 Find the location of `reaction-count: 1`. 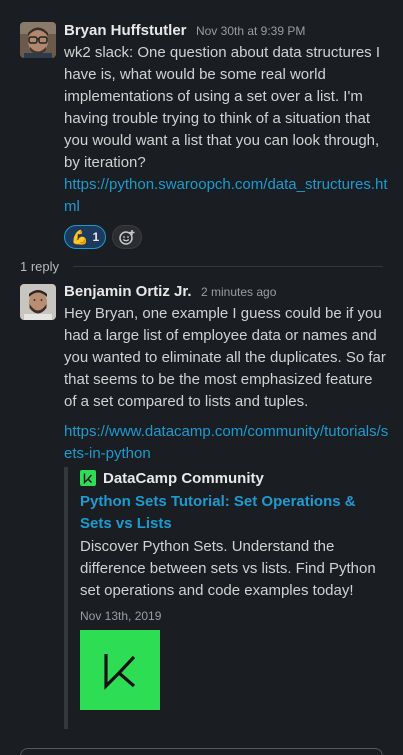

reaction-count: 1 is located at coordinates (96, 237).